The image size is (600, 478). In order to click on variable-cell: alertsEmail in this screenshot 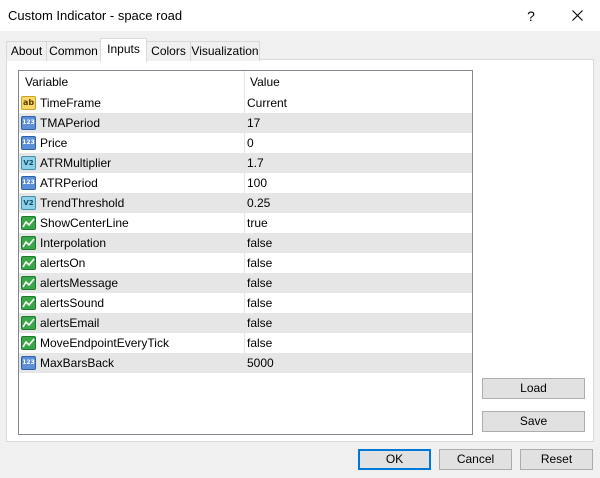, I will do `click(132, 323)`.